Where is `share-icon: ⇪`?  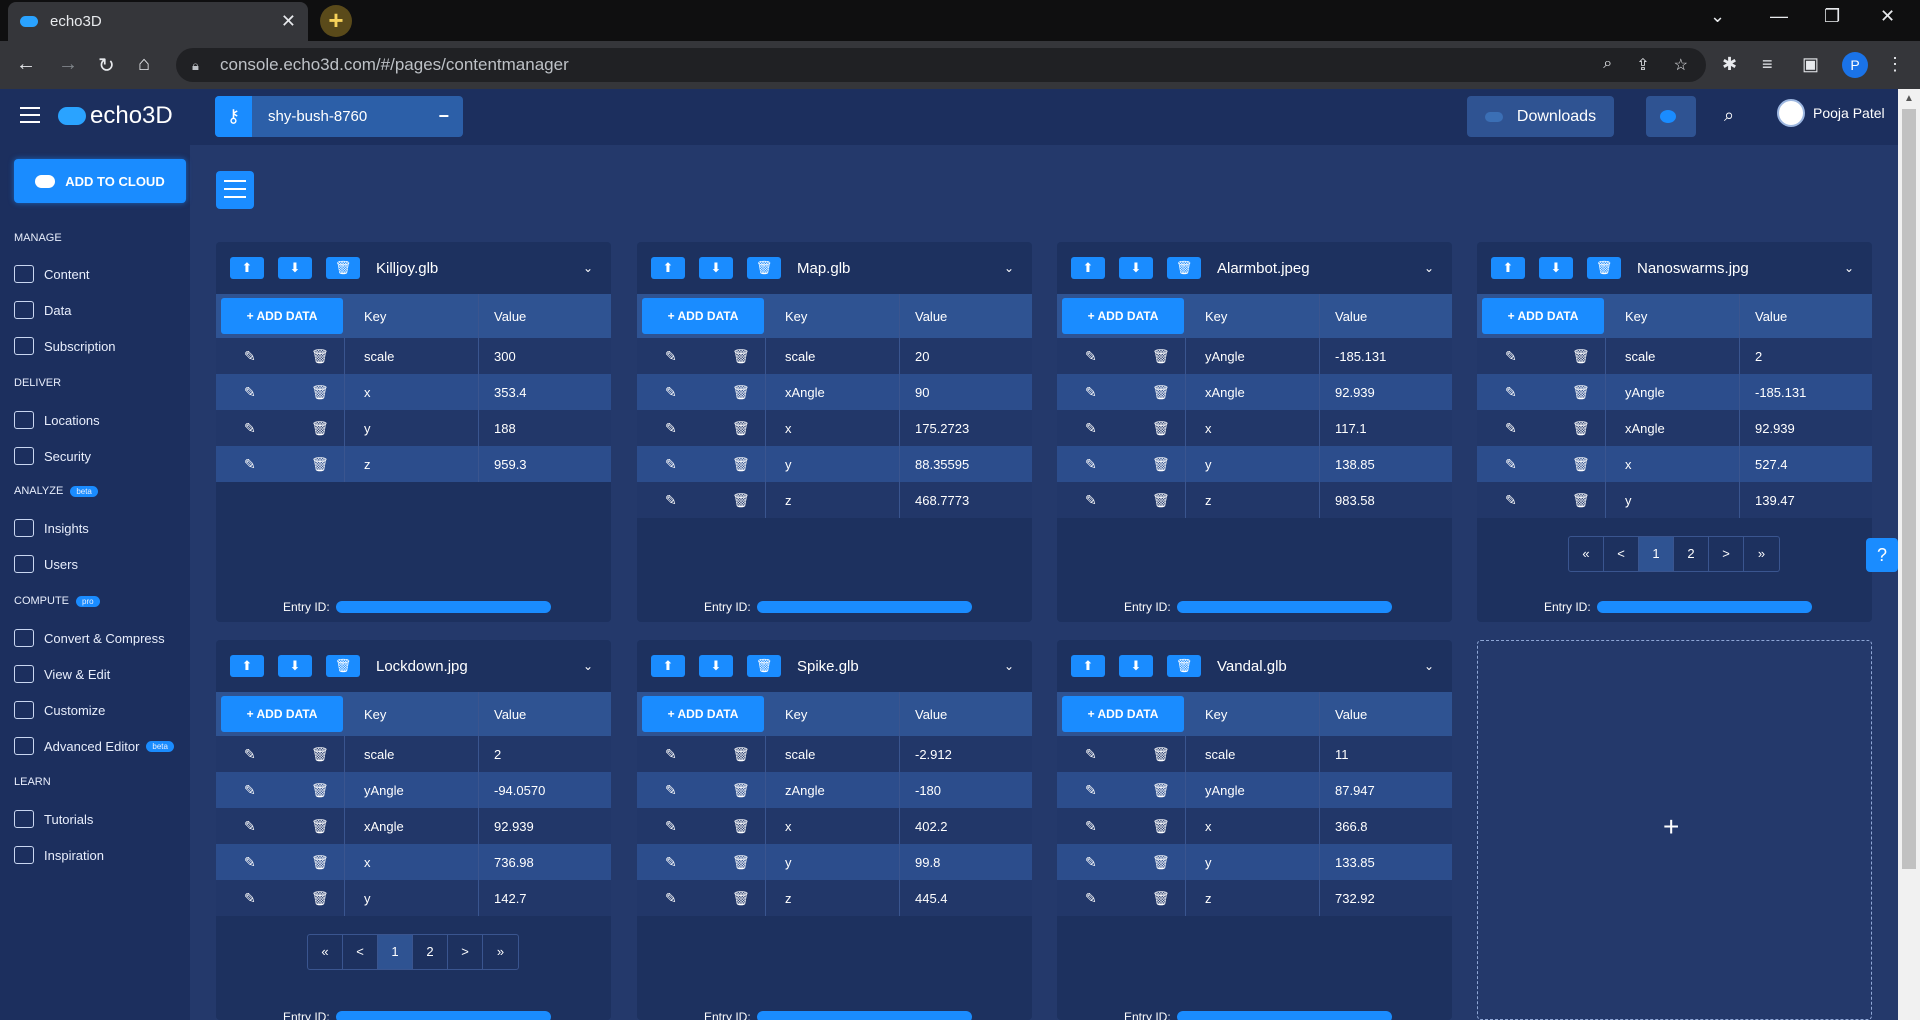 share-icon: ⇪ is located at coordinates (1642, 65).